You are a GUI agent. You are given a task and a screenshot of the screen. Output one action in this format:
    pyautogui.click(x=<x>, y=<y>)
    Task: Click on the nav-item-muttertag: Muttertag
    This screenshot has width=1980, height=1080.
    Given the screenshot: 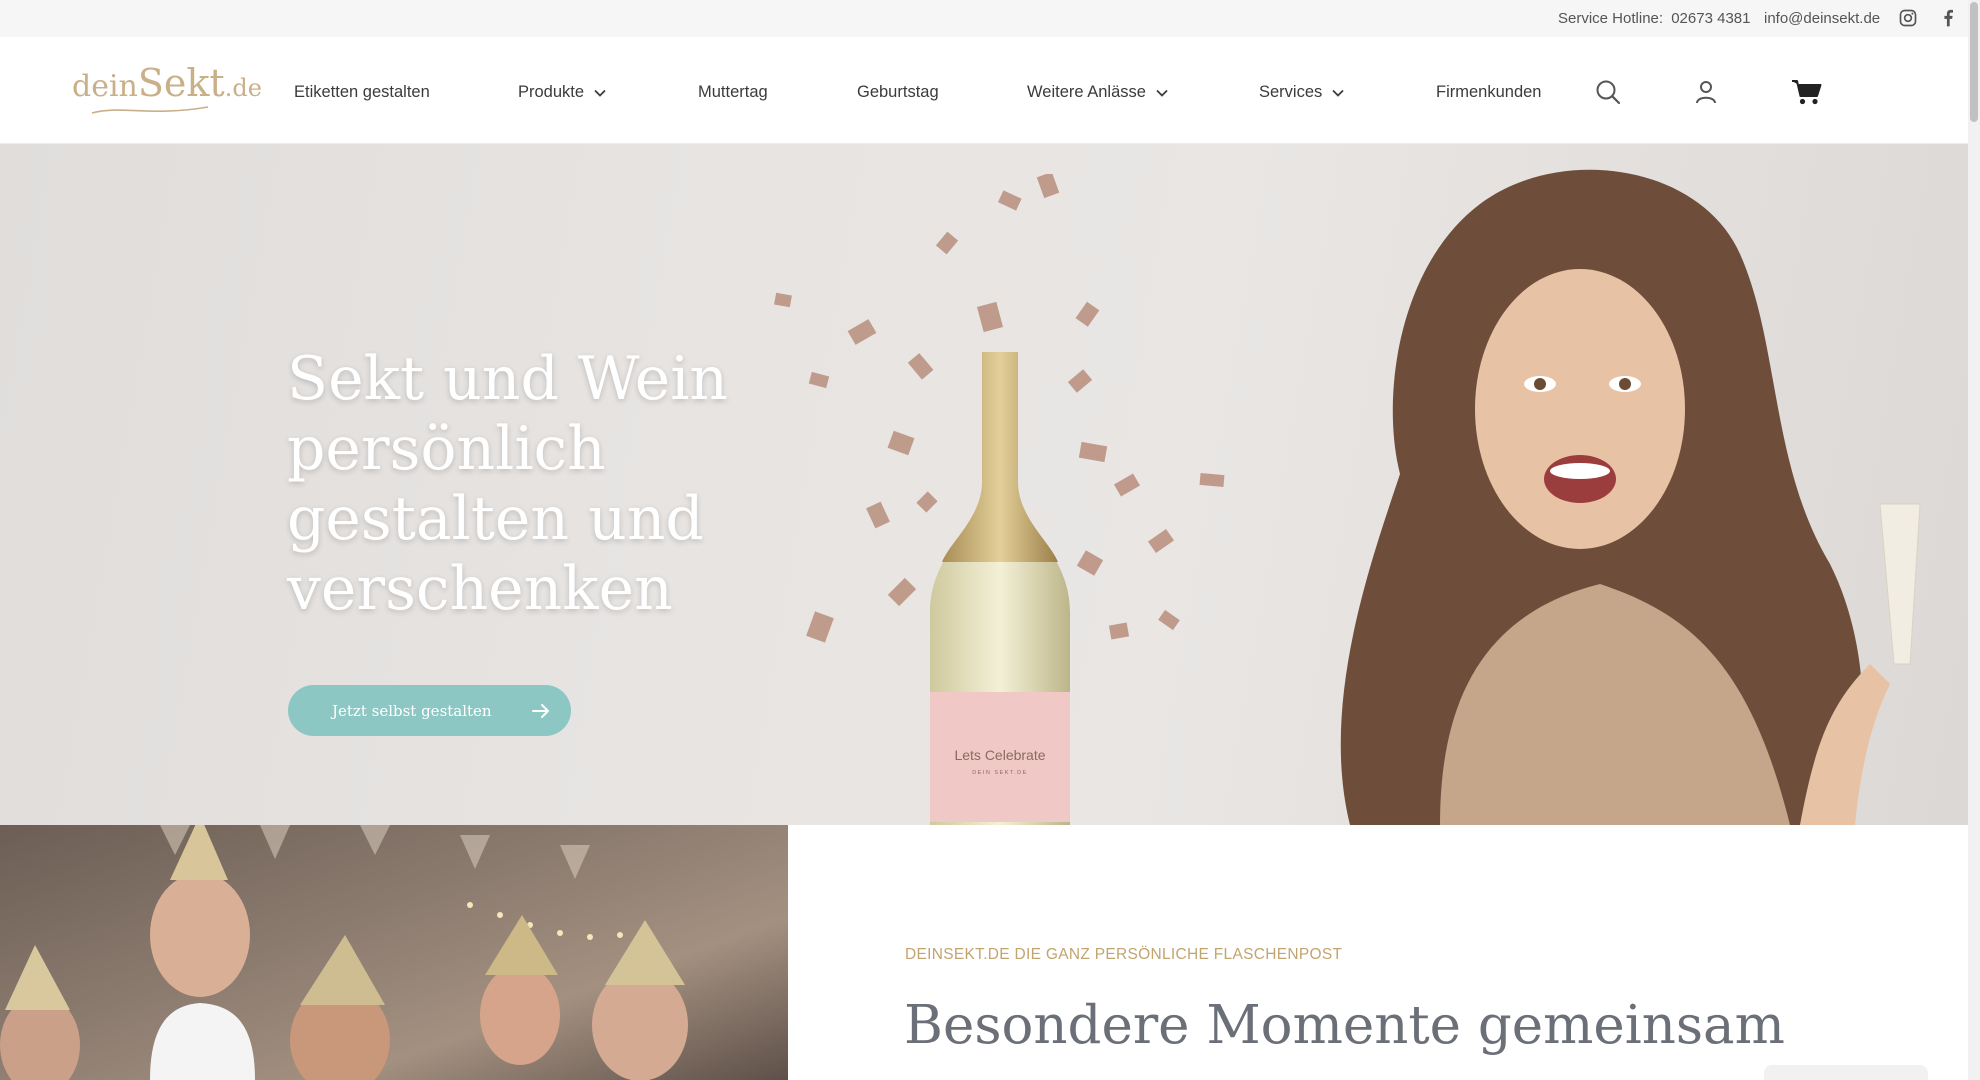 What is the action you would take?
    pyautogui.click(x=733, y=92)
    